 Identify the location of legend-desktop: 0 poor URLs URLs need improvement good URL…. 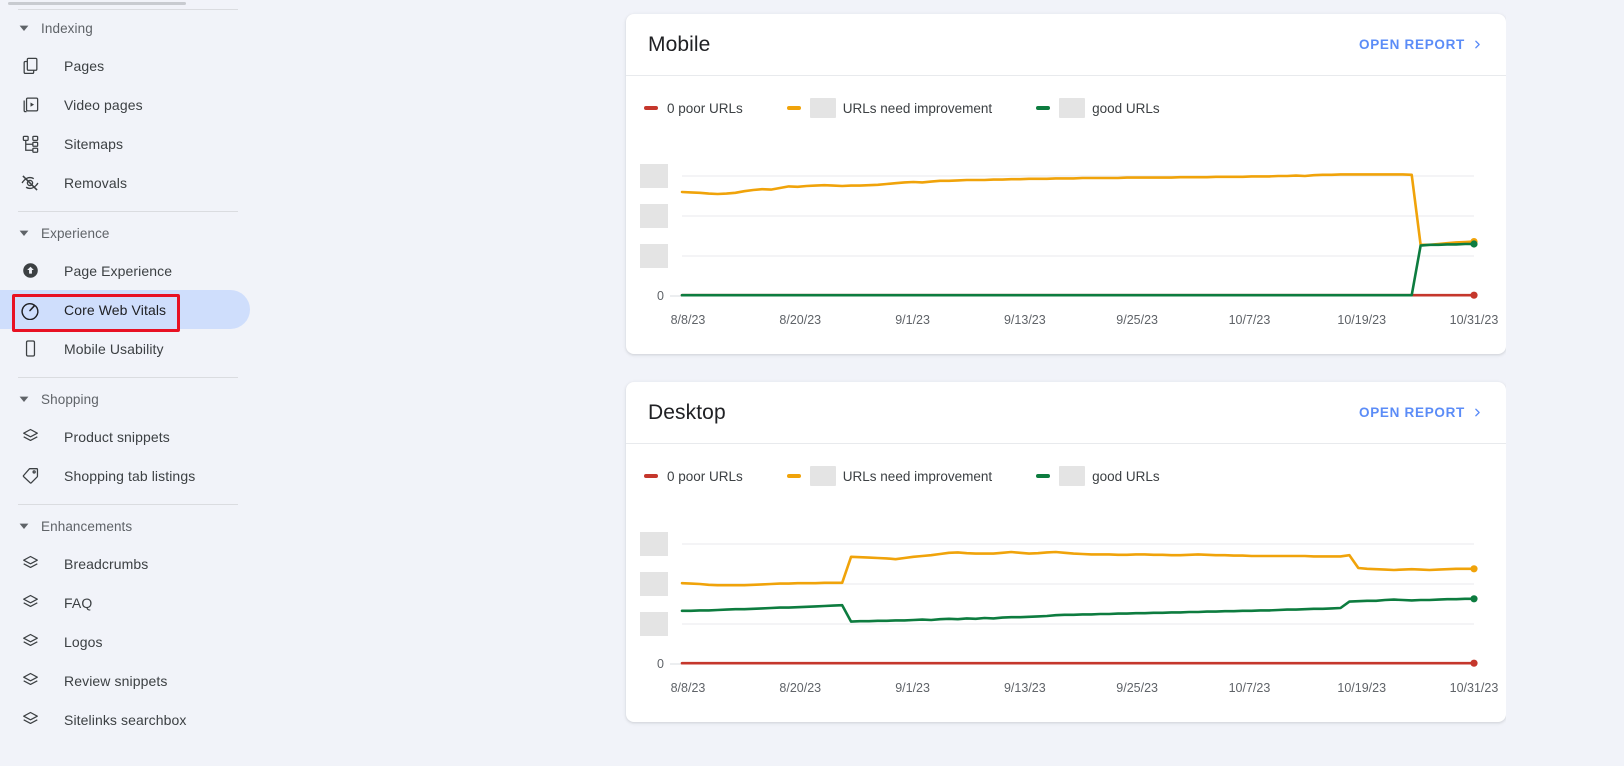
(1066, 465).